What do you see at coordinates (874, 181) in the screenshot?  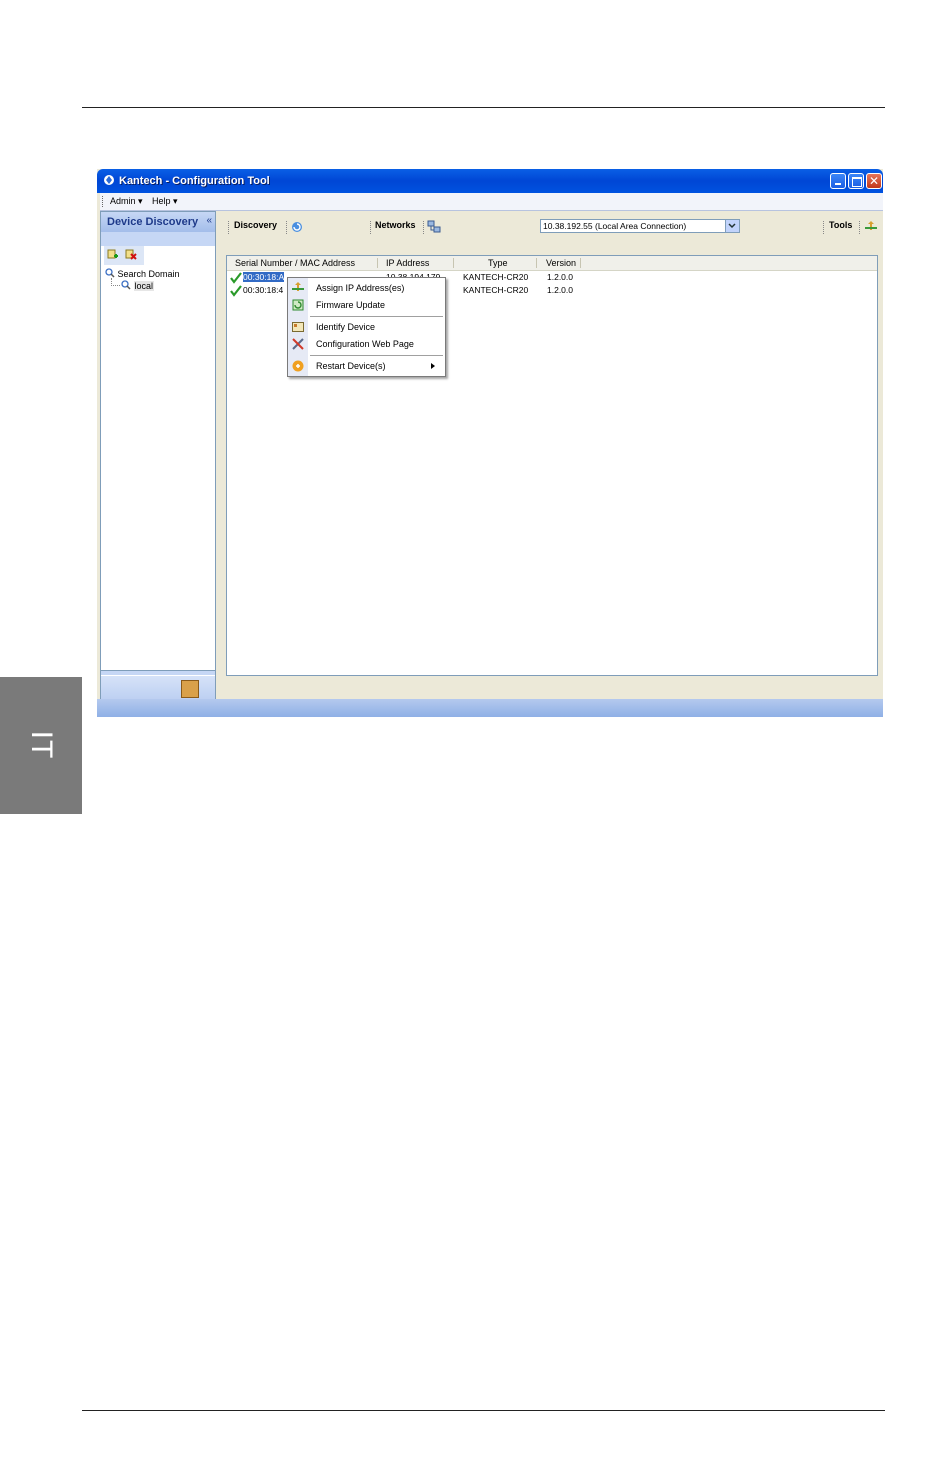 I see `close-button: ✕` at bounding box center [874, 181].